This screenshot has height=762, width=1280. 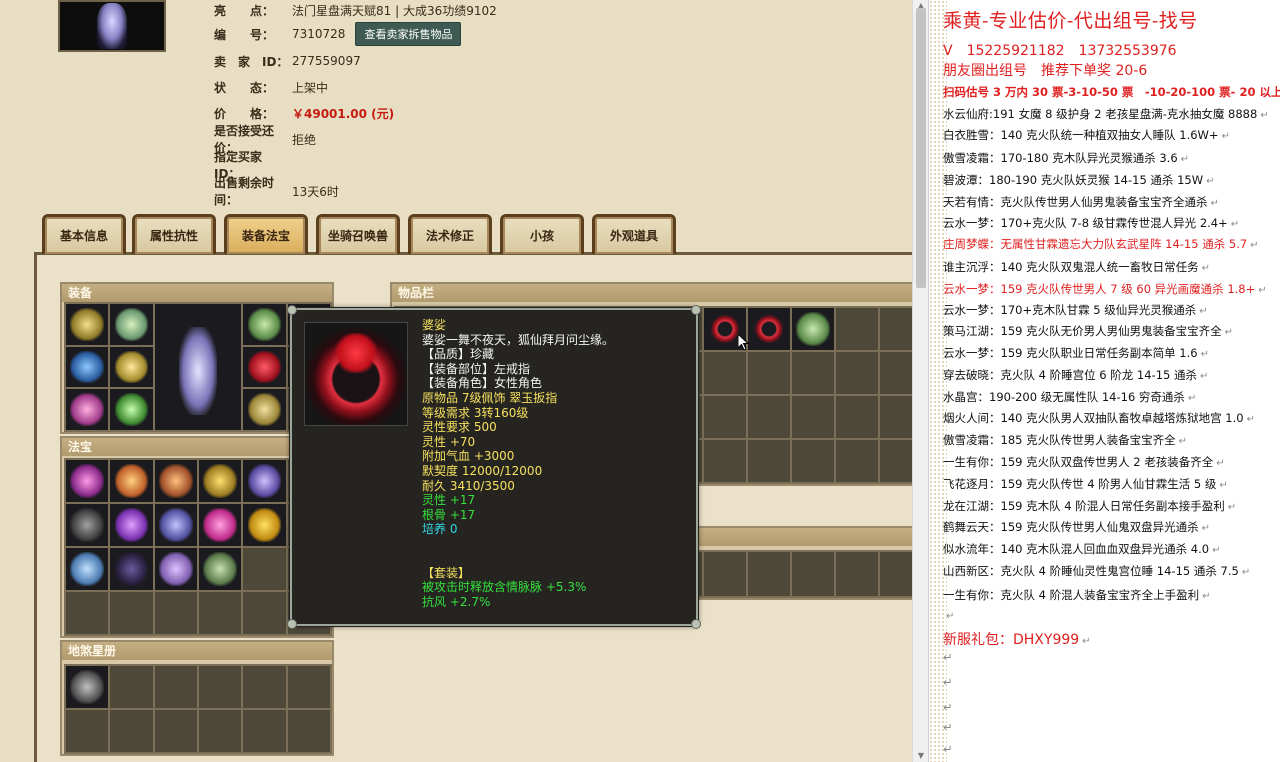 What do you see at coordinates (356, 374) in the screenshot?
I see `ring-item-image` at bounding box center [356, 374].